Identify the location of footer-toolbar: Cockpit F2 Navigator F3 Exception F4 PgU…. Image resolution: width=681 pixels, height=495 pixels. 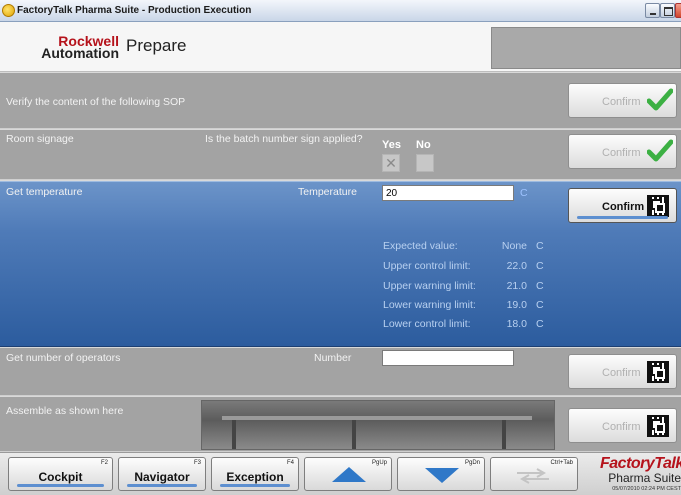
(340, 473).